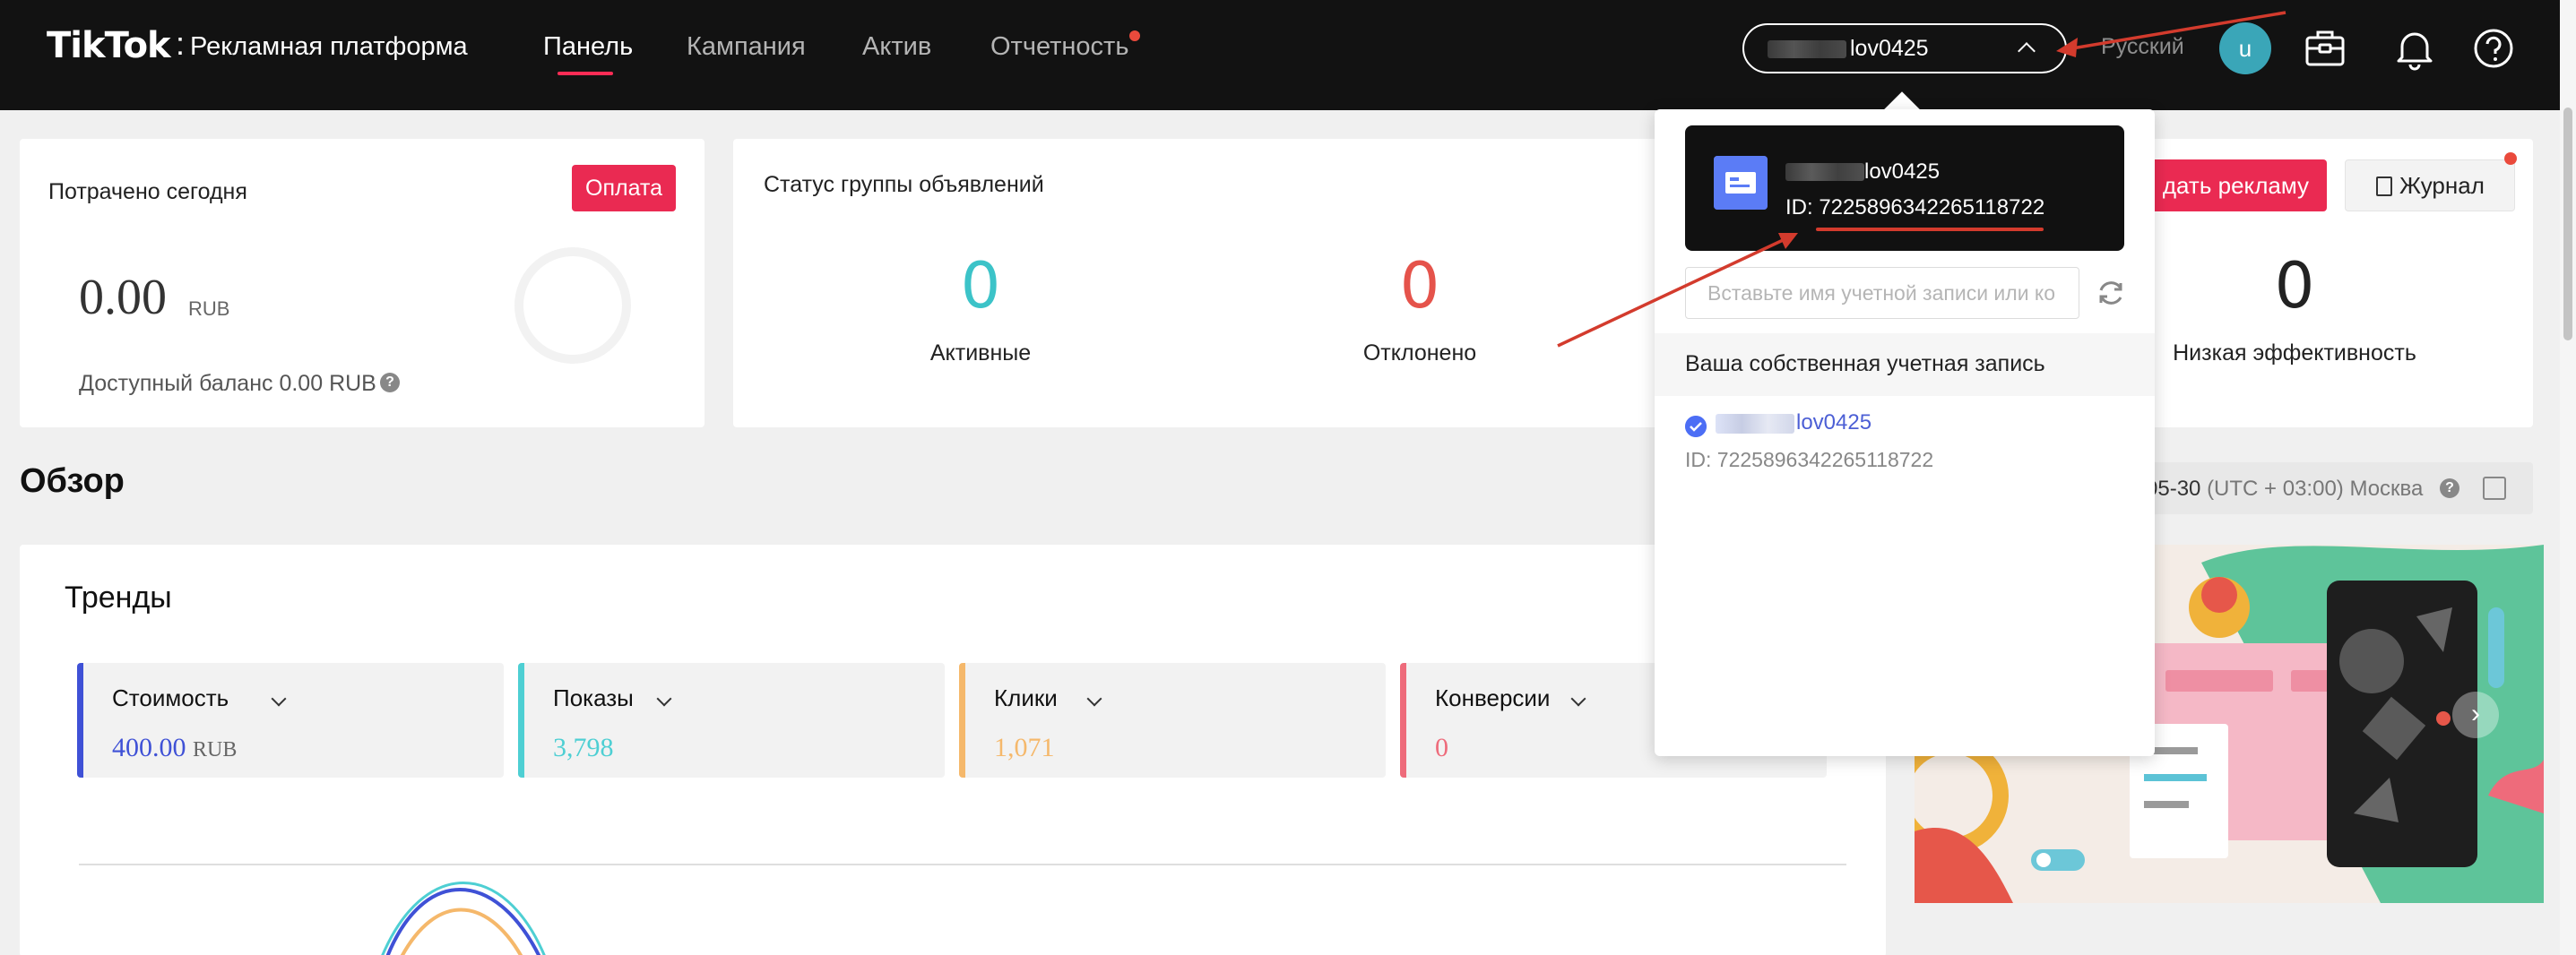 This screenshot has width=2576, height=955. Describe the element at coordinates (1889, 48) in the screenshot. I see `account-selector-name: lov0425` at that location.